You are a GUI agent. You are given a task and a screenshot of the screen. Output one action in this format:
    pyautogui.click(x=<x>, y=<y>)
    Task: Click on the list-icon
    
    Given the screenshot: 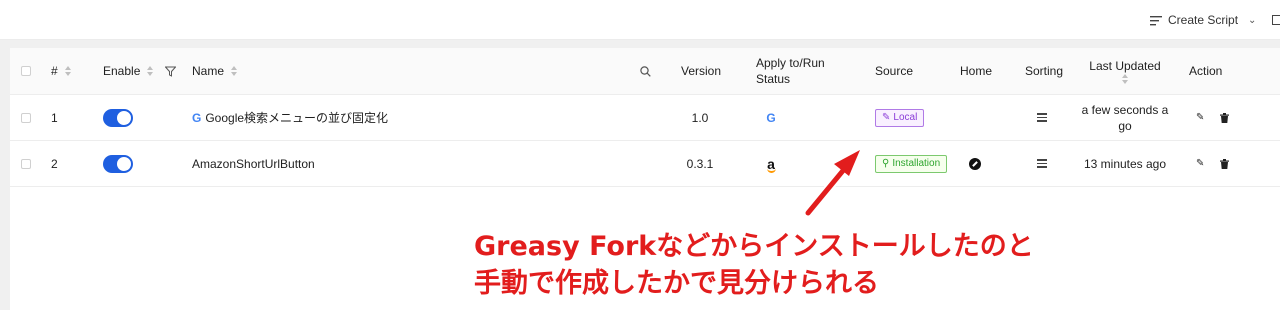 What is the action you would take?
    pyautogui.click(x=1156, y=20)
    